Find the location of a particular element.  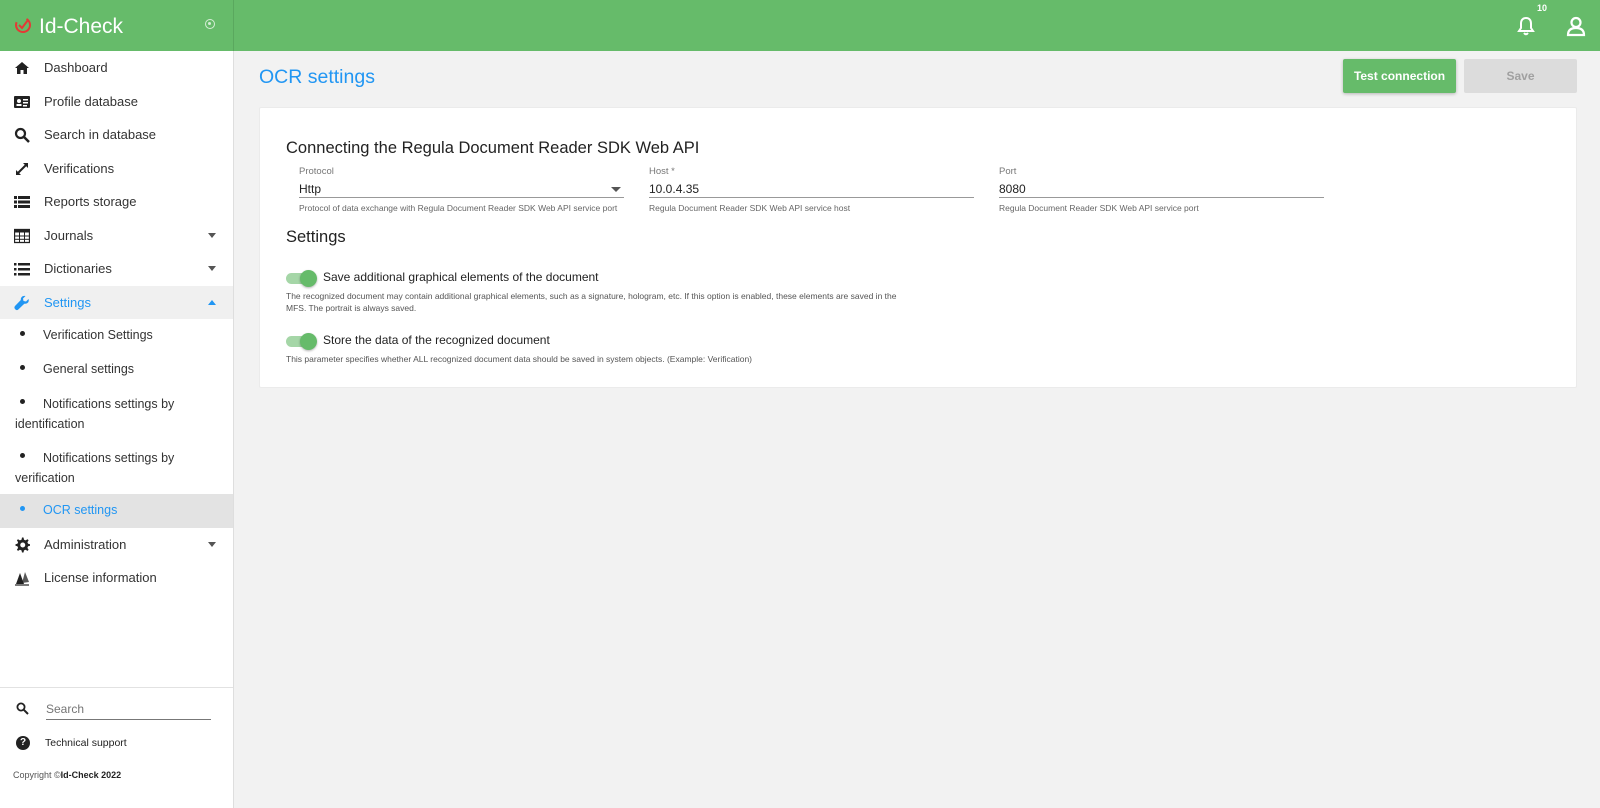

sidebar-subitem-notifications-verification: Notifications settings by verification is located at coordinates (116, 467).